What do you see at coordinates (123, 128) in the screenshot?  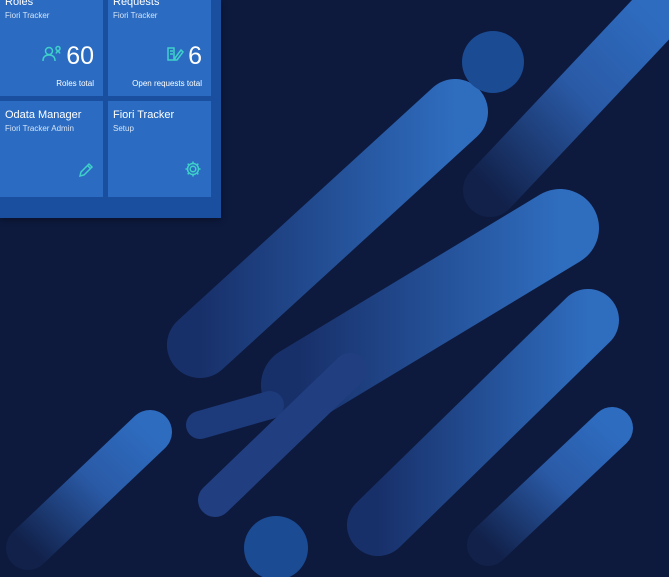 I see `tile-subtitle: Setup` at bounding box center [123, 128].